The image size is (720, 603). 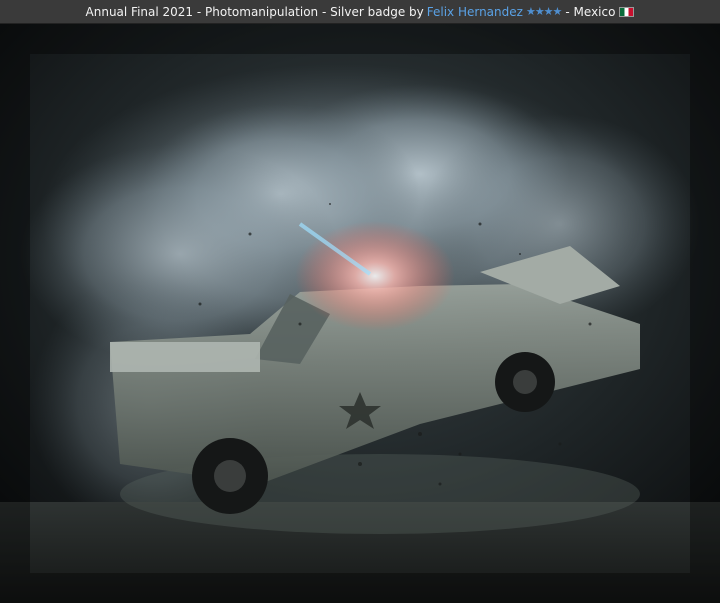 What do you see at coordinates (627, 11) in the screenshot?
I see `mexico-flag-icon` at bounding box center [627, 11].